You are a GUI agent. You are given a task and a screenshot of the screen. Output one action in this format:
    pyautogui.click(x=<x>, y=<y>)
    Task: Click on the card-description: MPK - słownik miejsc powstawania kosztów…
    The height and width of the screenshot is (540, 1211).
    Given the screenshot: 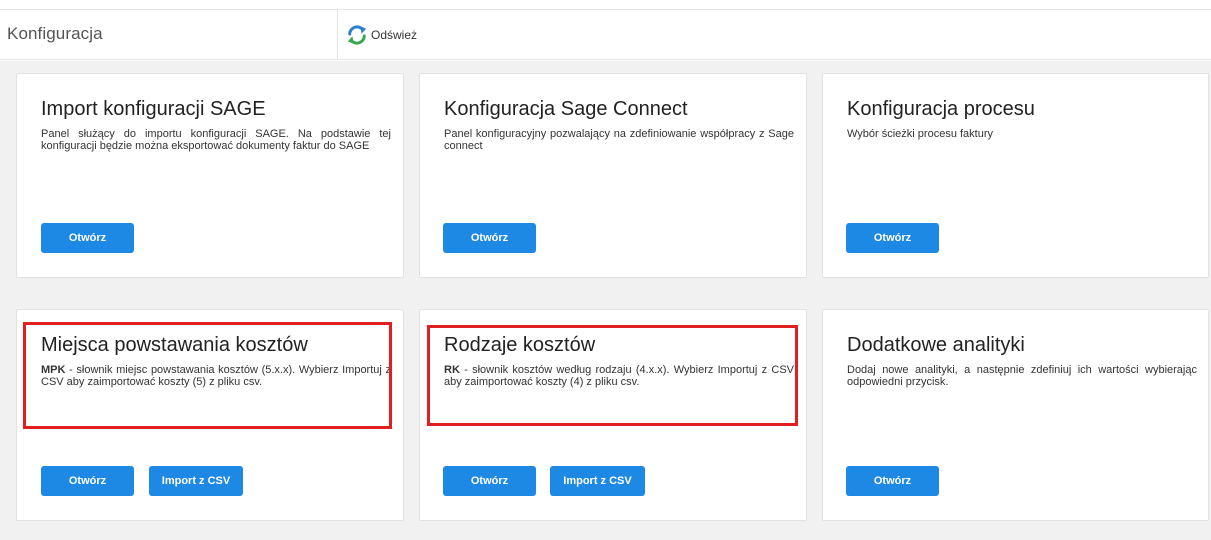 What is the action you would take?
    pyautogui.click(x=216, y=376)
    